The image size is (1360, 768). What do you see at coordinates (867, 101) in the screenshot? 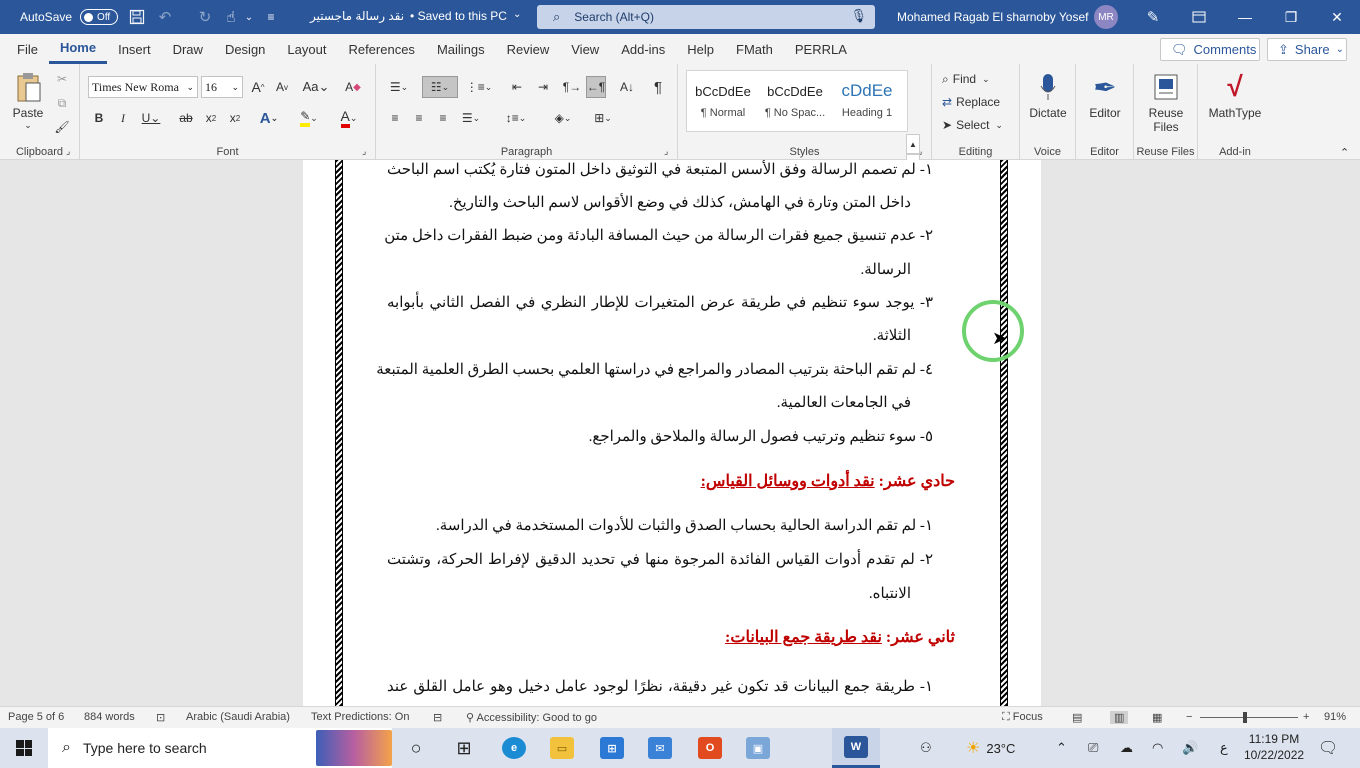
I see `style-heading-1: cDdEe Heading 1` at bounding box center [867, 101].